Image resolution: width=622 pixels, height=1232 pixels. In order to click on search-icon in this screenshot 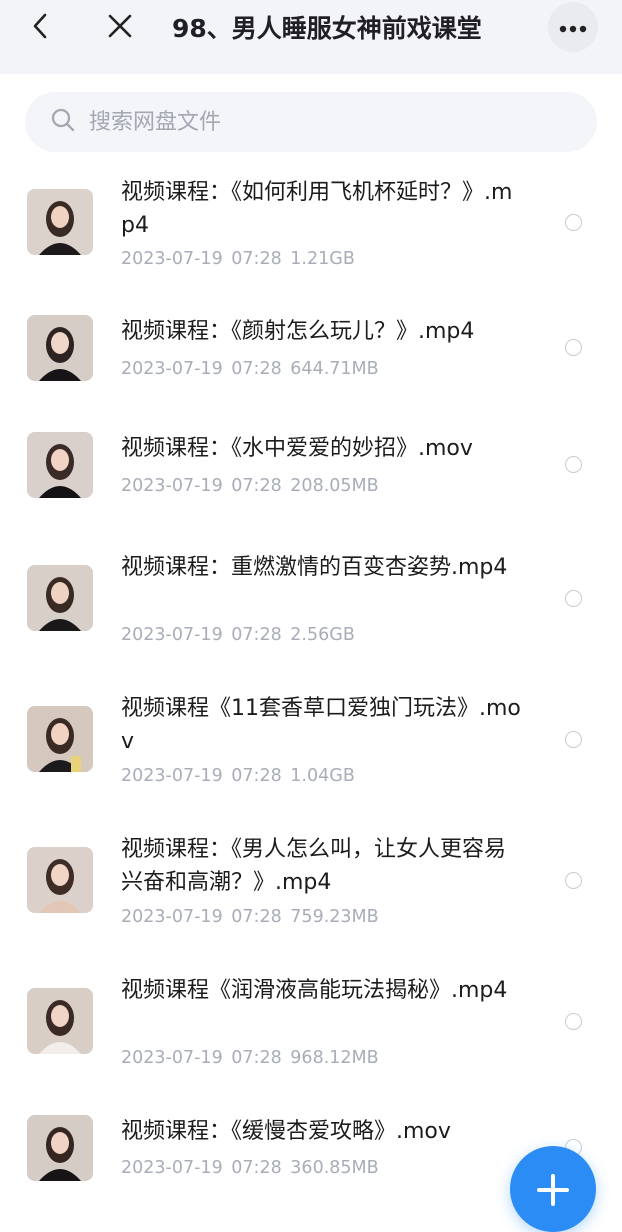, I will do `click(63, 122)`.